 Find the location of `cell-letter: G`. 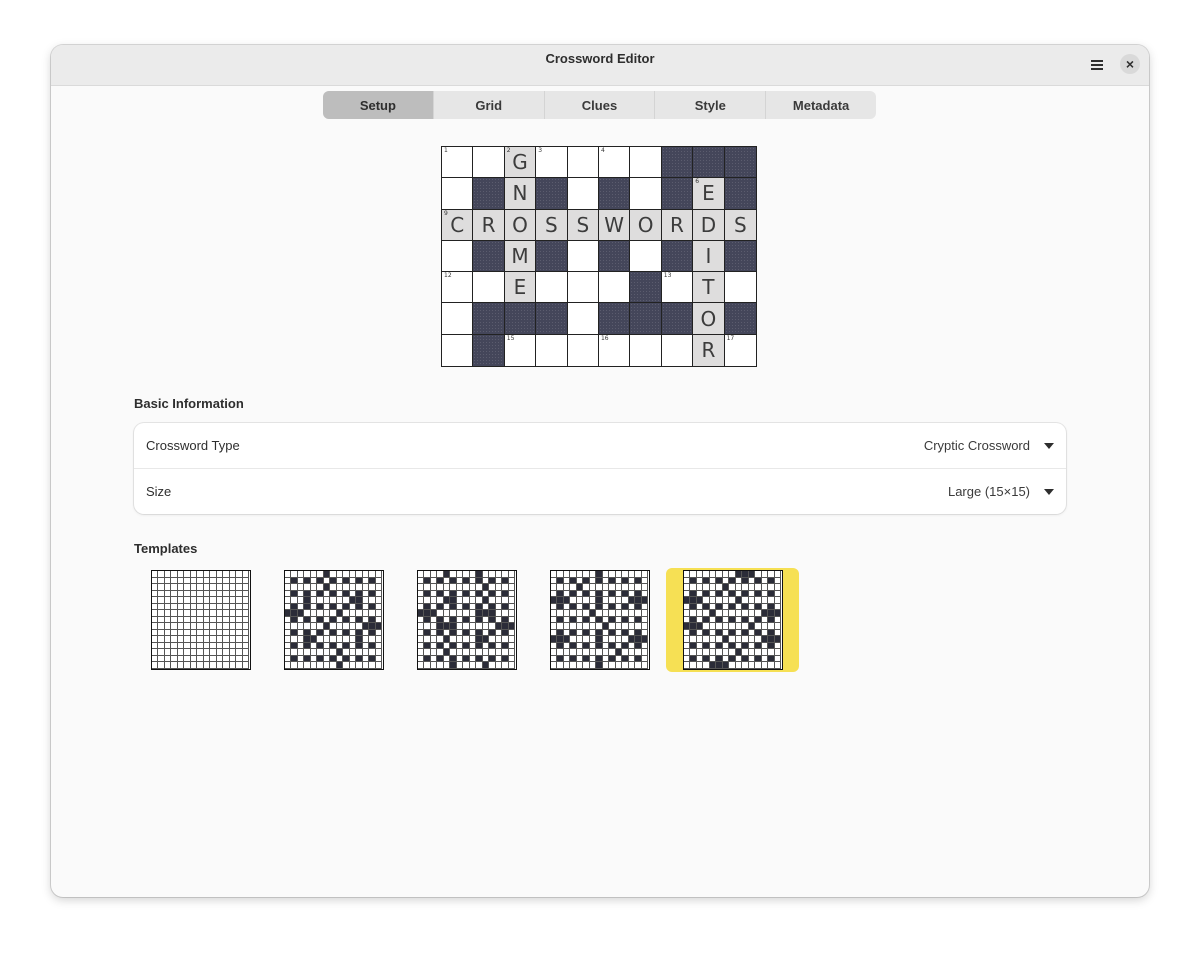

cell-letter: G is located at coordinates (520, 162).